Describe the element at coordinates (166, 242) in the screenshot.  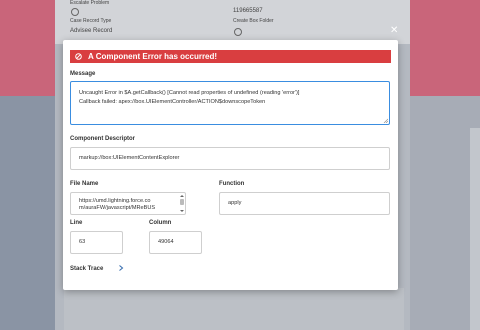
I see `column-value: 49064` at that location.